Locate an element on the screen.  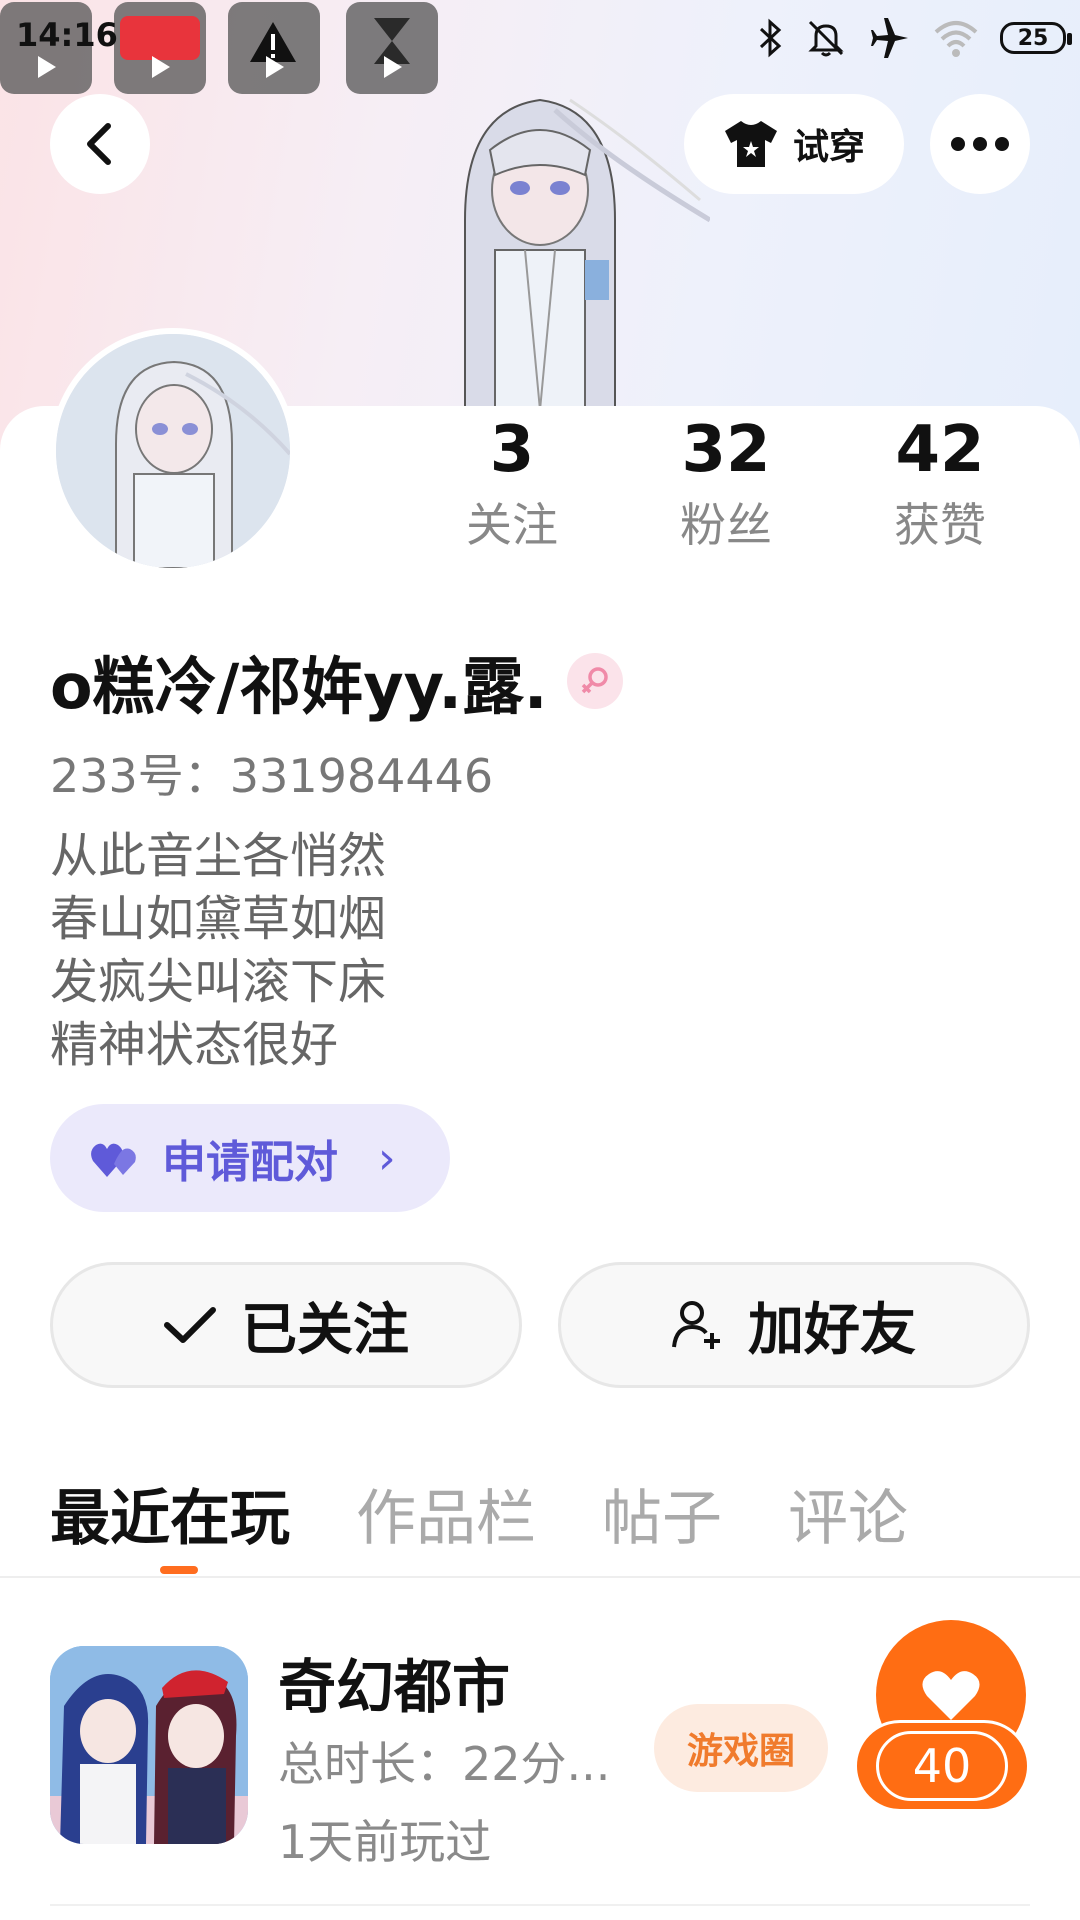
game-circle-button: 游戏圈 is located at coordinates (741, 1748).